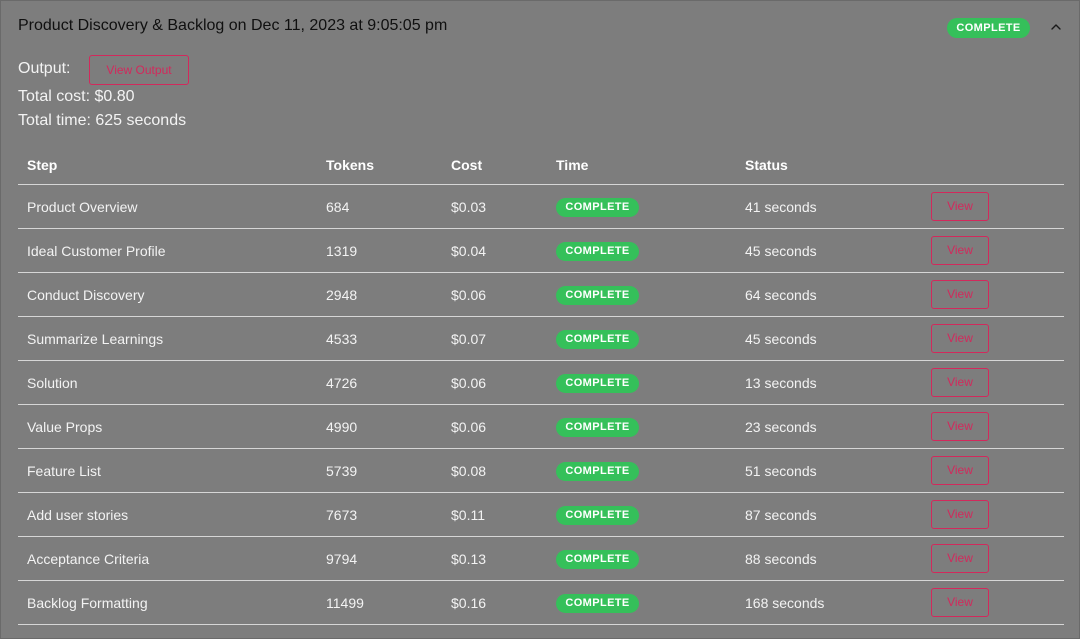 This screenshot has height=639, width=1080. Describe the element at coordinates (494, 558) in the screenshot. I see `step-cost: $0.13` at that location.